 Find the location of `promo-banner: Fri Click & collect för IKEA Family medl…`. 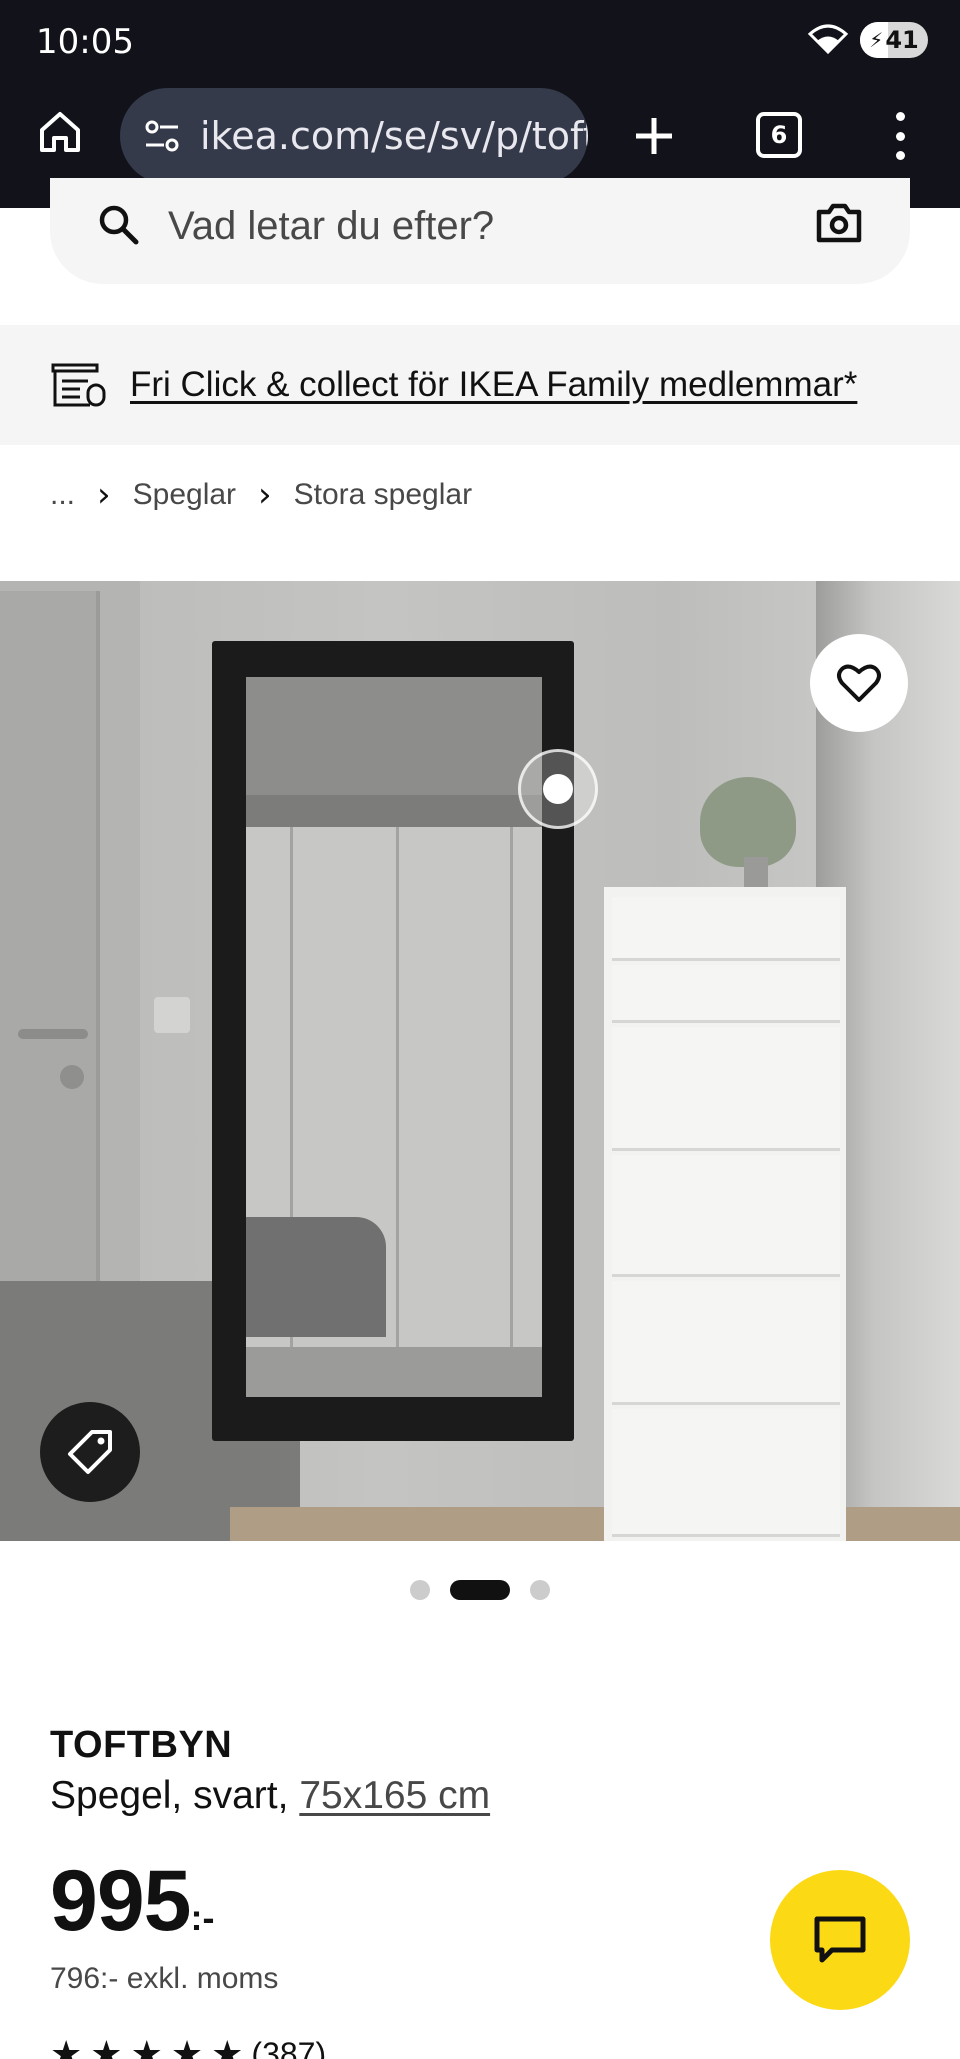

promo-banner: Fri Click & collect för IKEA Family medl… is located at coordinates (480, 385).